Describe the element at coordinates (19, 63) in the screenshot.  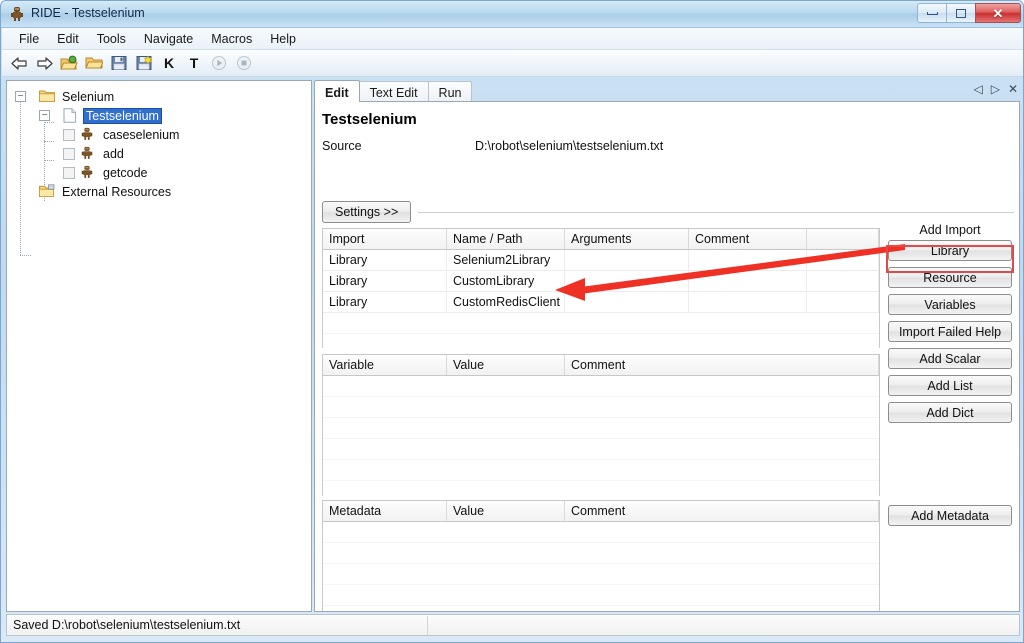
I see `back-arrow-icon` at that location.